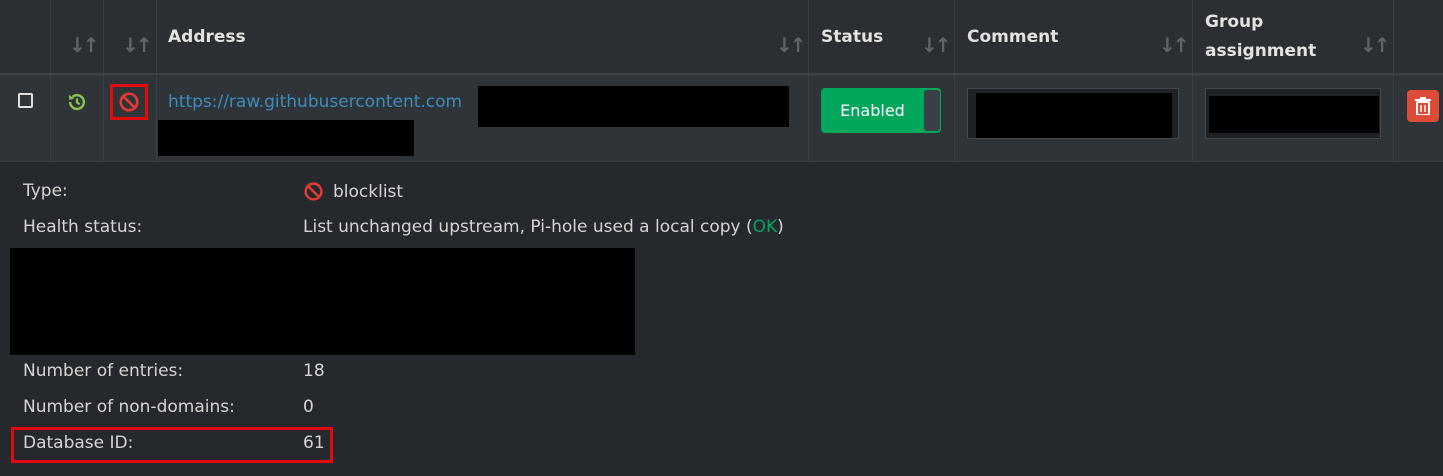  I want to click on entries-label: Number of entries:, so click(103, 371).